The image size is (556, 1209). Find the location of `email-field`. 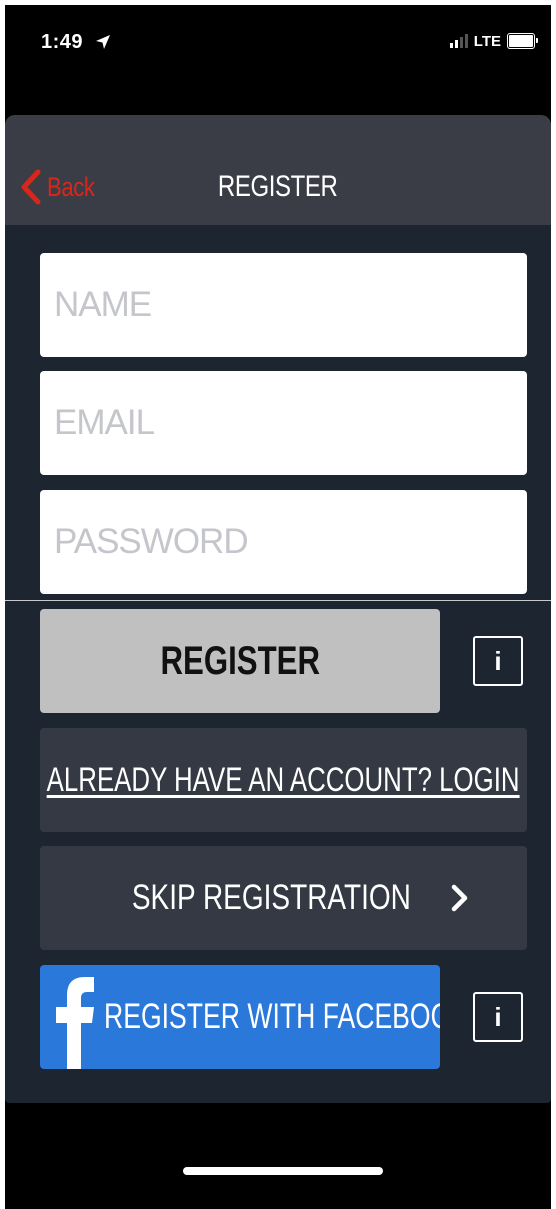

email-field is located at coordinates (283, 423).